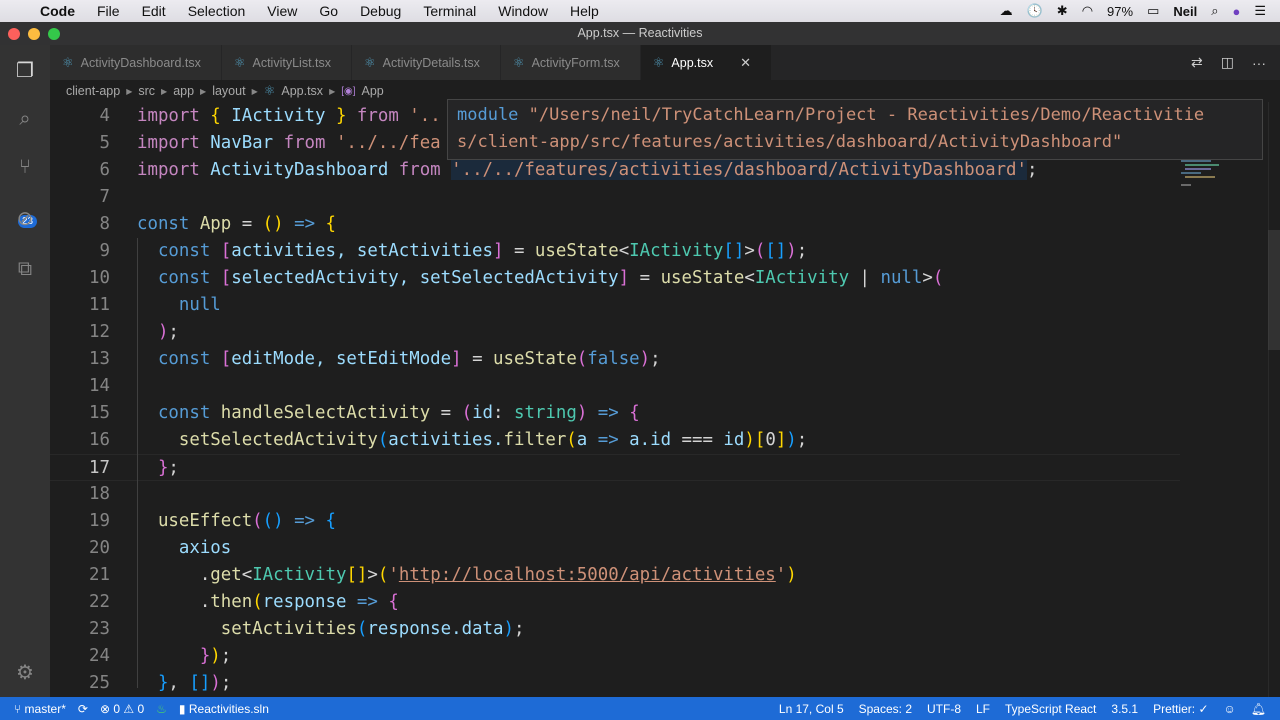  I want to click on solution-indicator: ▮ Reactivities.sln, so click(224, 709).